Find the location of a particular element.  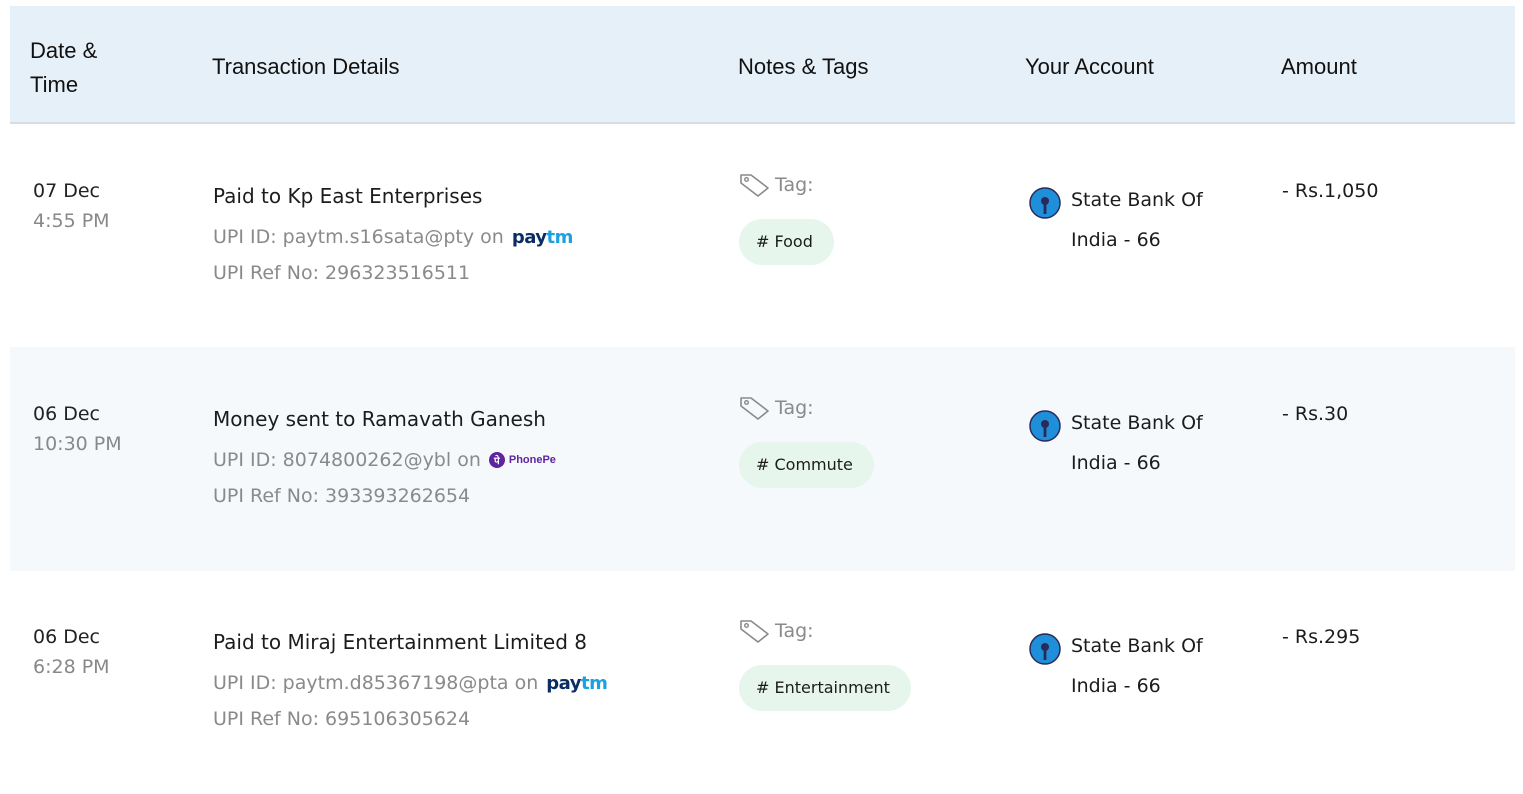

header-date-time: Date & Time is located at coordinates (64, 67).